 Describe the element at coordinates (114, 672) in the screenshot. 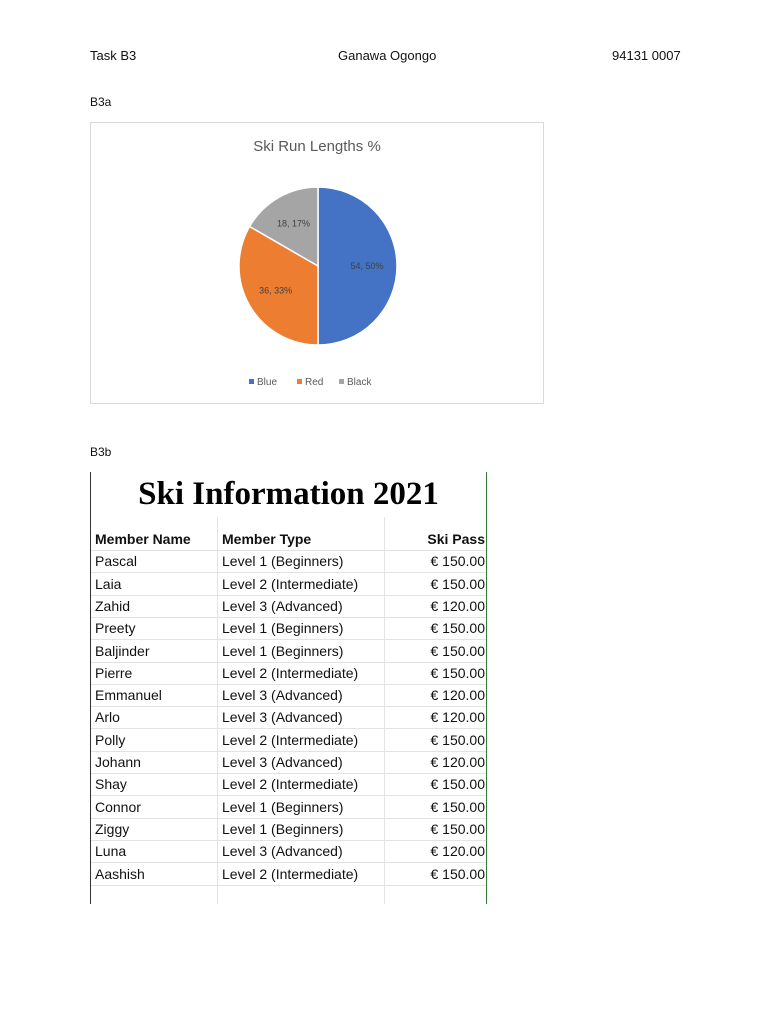

I see `member-name-cell: Pierre` at that location.